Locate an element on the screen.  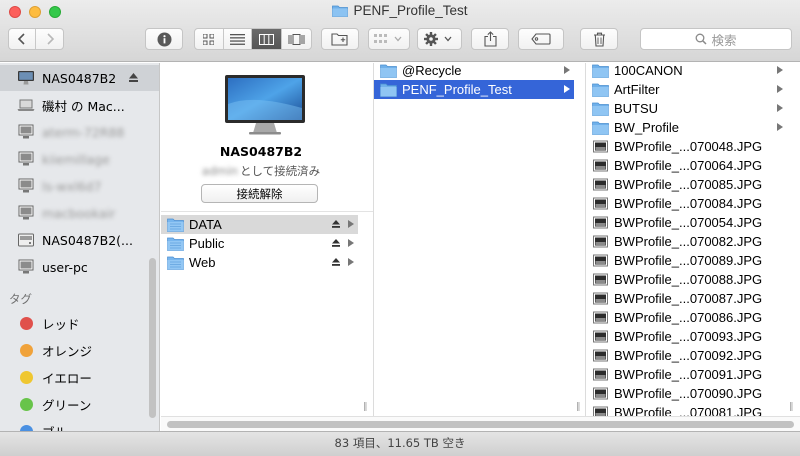
tag-icon is located at coordinates (541, 39).